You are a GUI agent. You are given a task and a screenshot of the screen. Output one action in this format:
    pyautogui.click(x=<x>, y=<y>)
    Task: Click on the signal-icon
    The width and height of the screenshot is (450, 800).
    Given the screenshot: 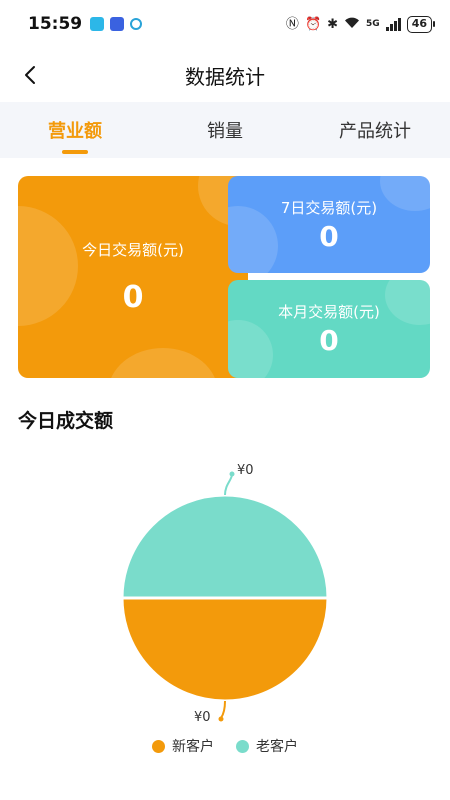 What is the action you would take?
    pyautogui.click(x=393, y=24)
    